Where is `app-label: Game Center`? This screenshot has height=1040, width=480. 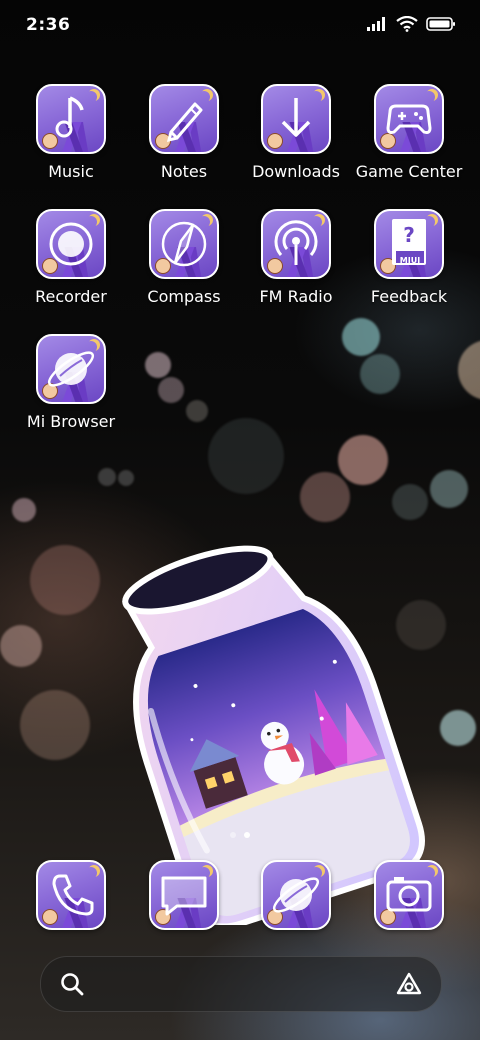 app-label: Game Center is located at coordinates (409, 171).